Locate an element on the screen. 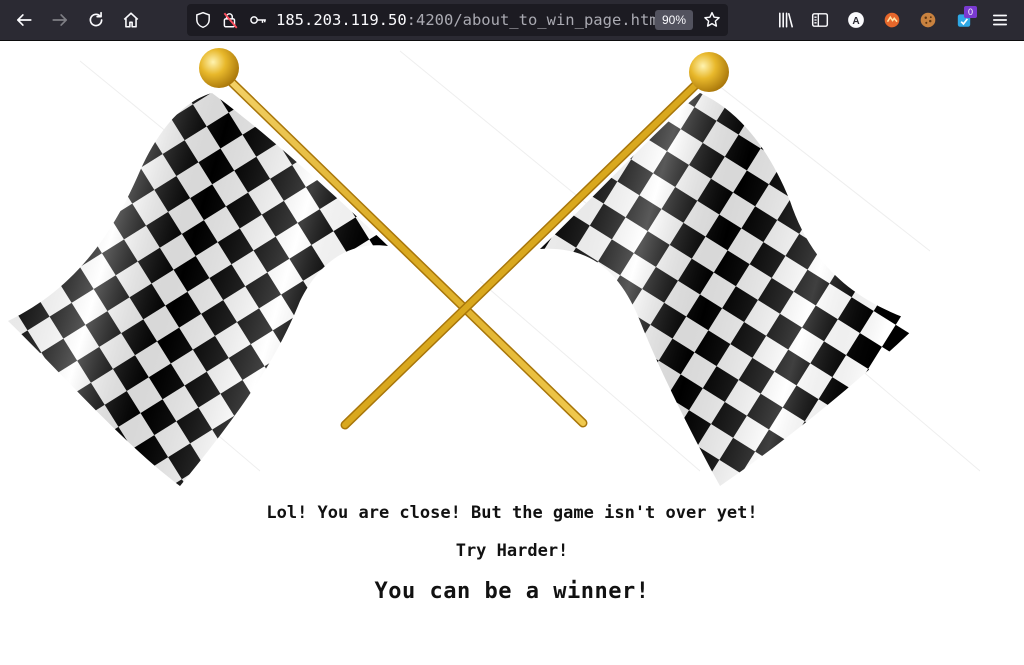 This screenshot has height=665, width=1024. extension-badge: 0 is located at coordinates (970, 12).